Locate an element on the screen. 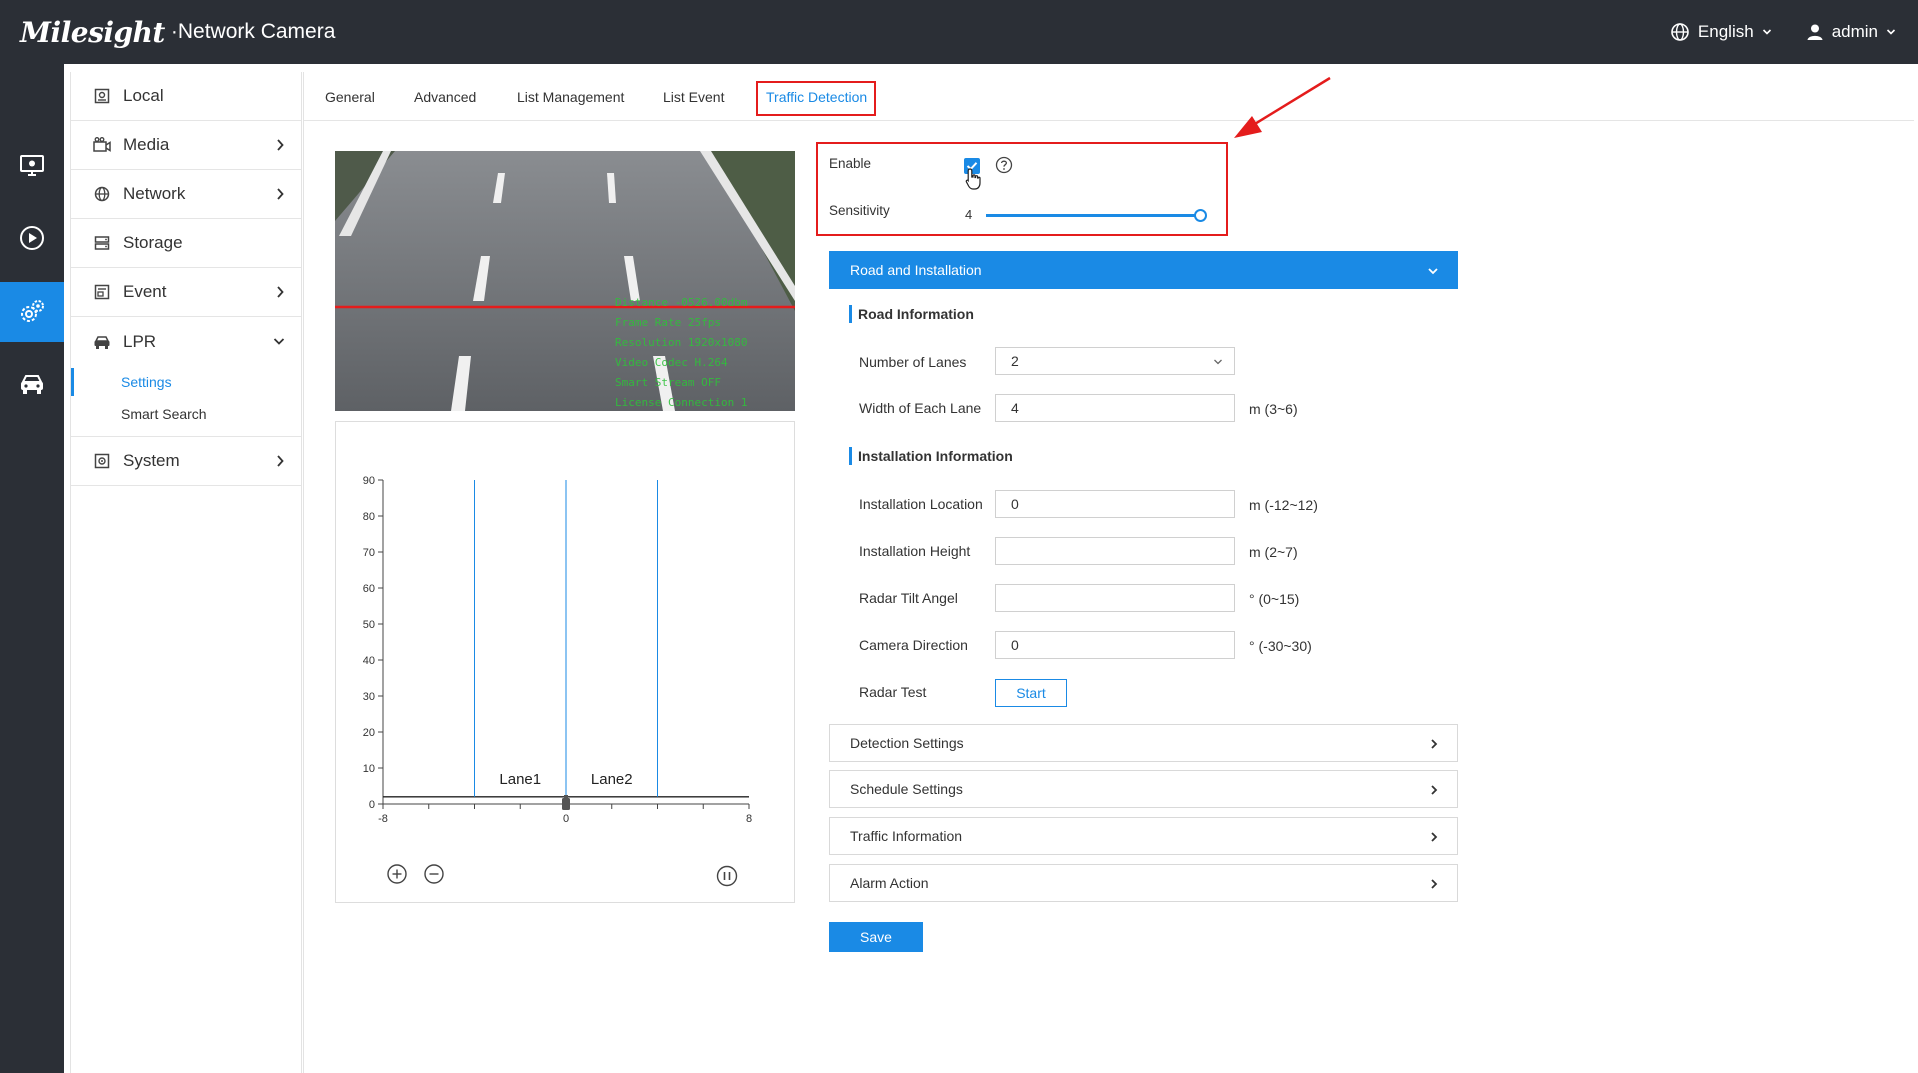  osd-line: Distance -0526.00dbm is located at coordinates (681, 302).